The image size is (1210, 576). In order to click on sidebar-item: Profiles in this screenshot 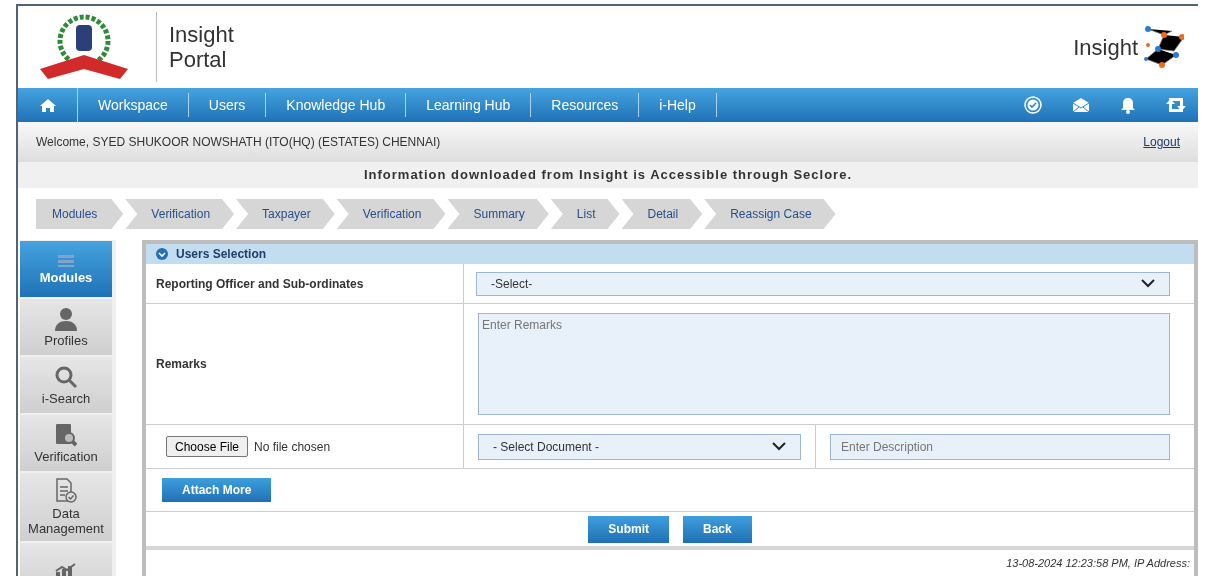, I will do `click(66, 327)`.